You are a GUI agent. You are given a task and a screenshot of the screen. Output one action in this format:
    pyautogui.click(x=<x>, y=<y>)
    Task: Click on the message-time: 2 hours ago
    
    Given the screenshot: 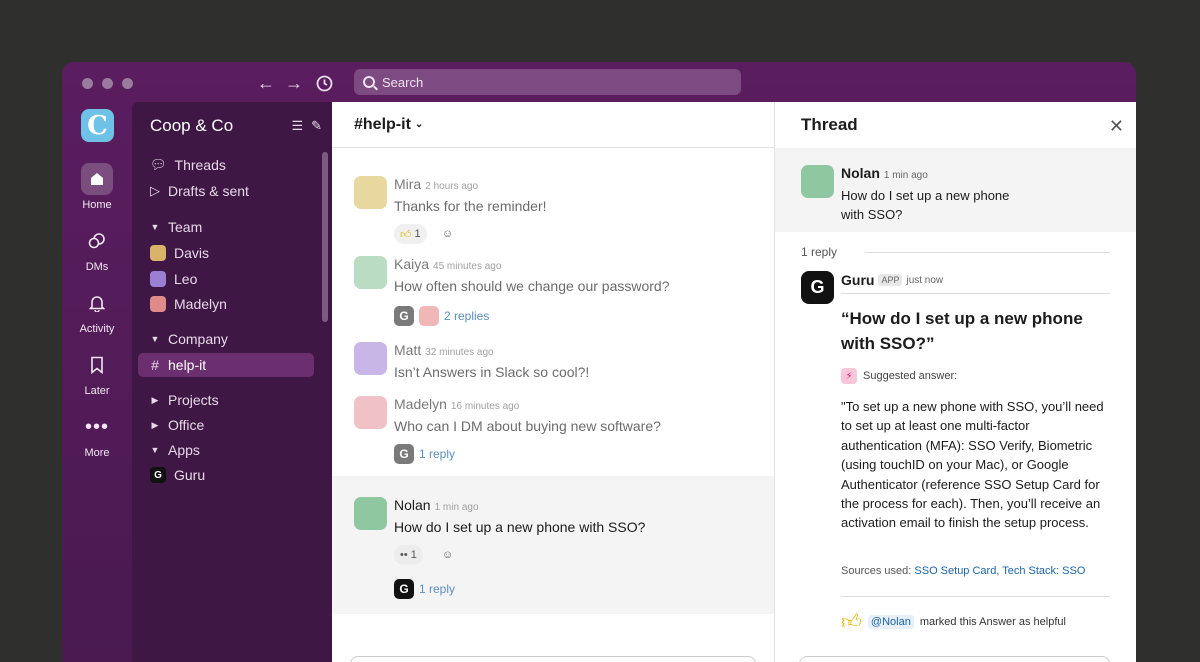 What is the action you would take?
    pyautogui.click(x=452, y=186)
    